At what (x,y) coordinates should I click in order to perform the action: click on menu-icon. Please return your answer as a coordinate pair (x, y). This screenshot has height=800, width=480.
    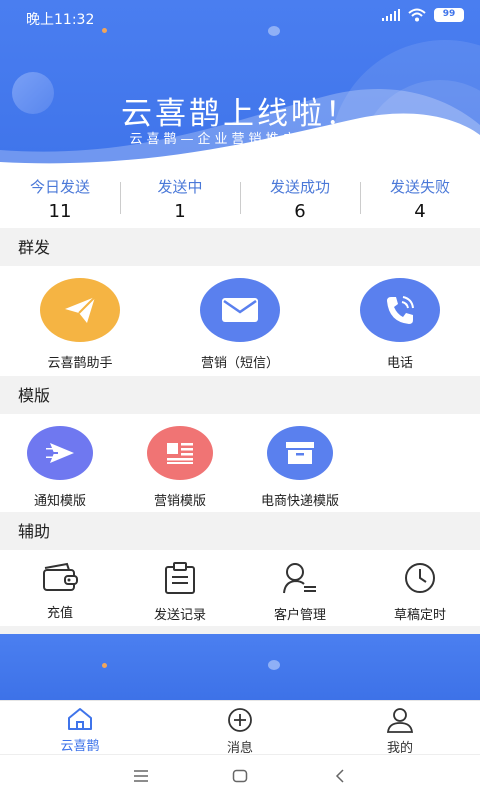
    Looking at the image, I should click on (141, 776).